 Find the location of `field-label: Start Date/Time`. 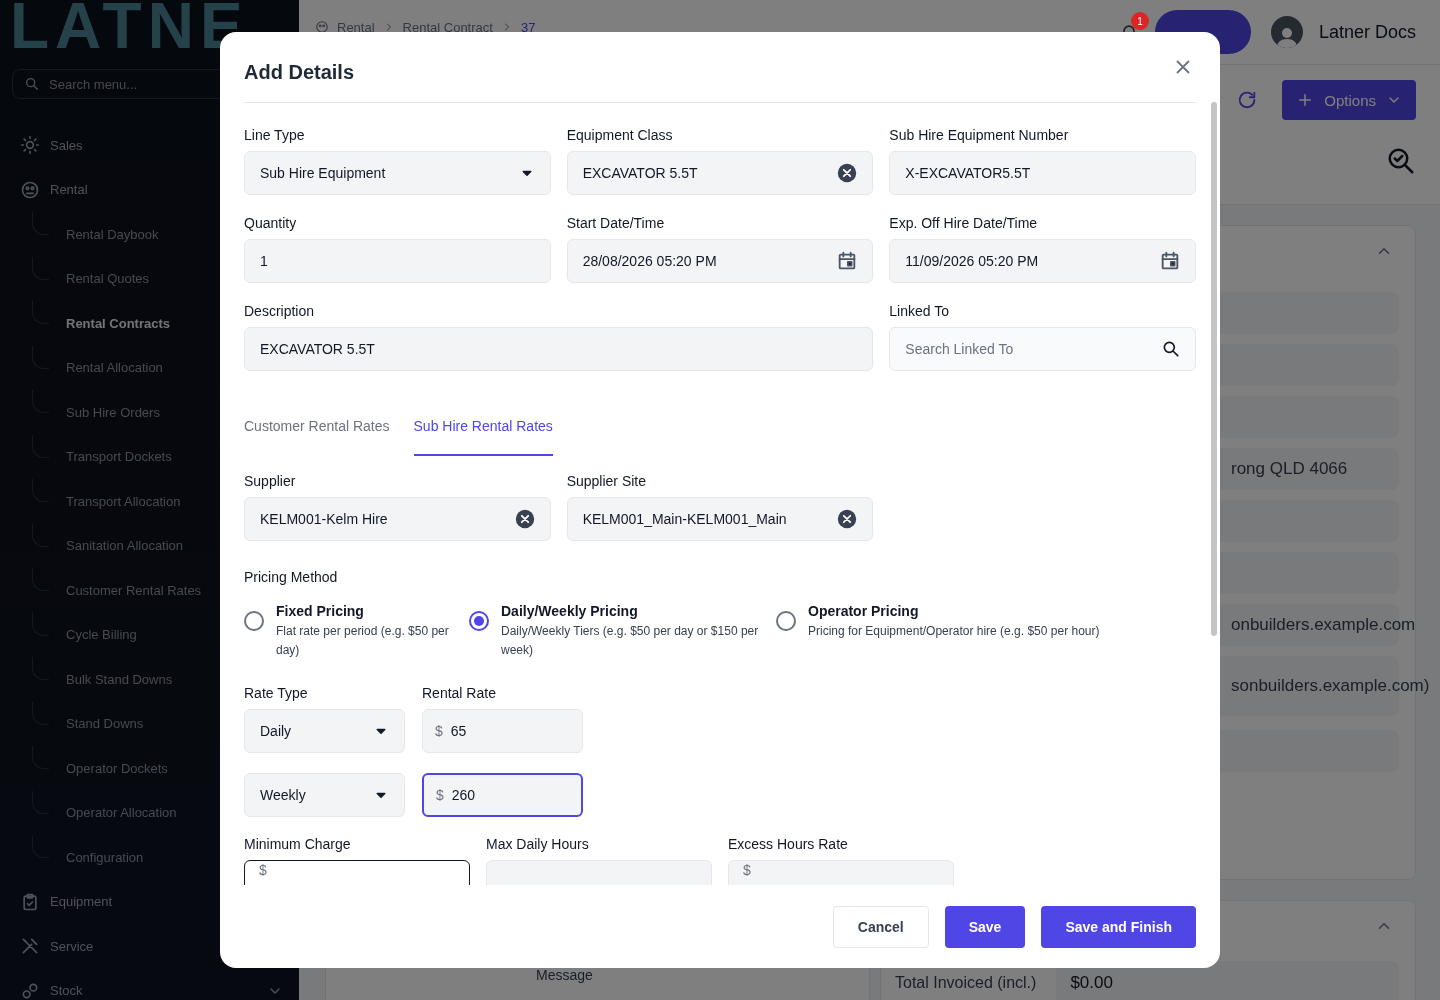

field-label: Start Date/Time is located at coordinates (616, 223).